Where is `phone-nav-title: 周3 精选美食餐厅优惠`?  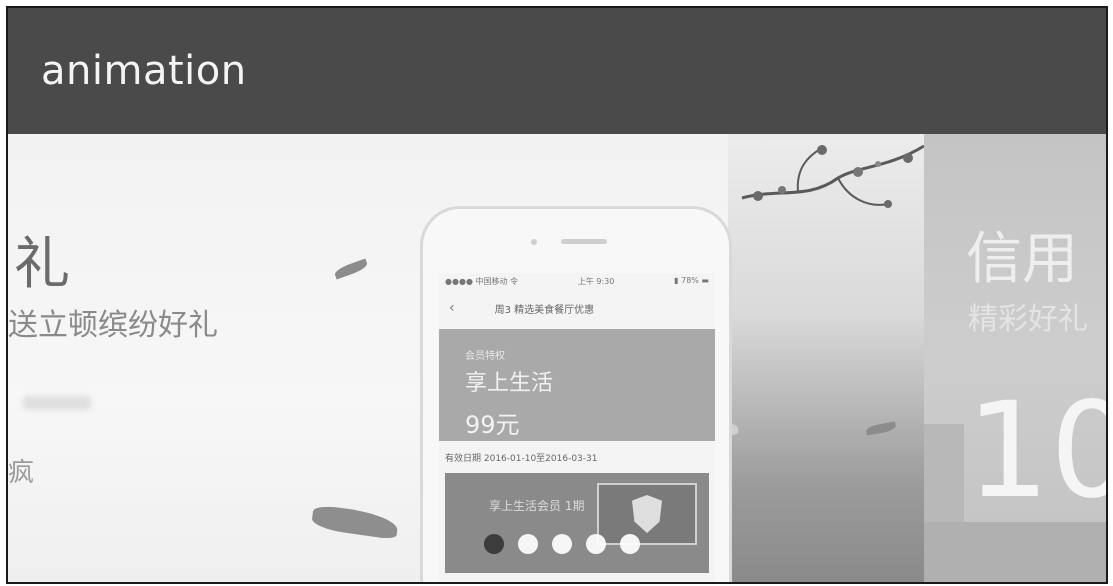 phone-nav-title: 周3 精选美食餐厅优惠 is located at coordinates (544, 310).